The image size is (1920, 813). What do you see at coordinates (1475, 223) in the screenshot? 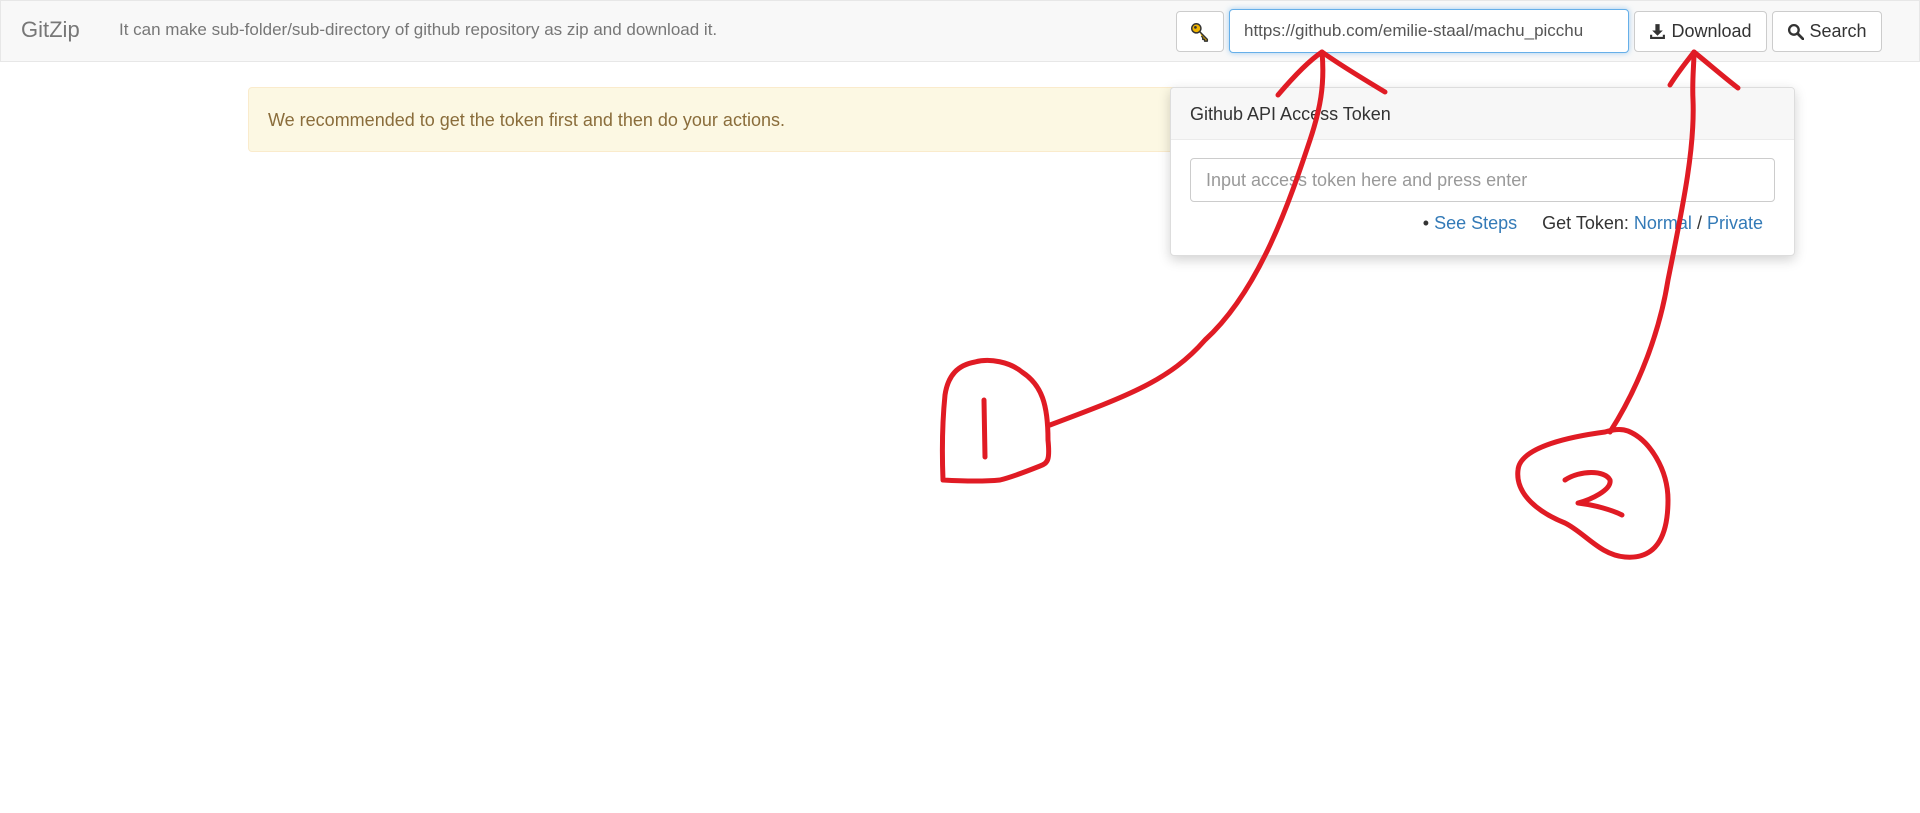
I see `see-steps-link: See Steps` at bounding box center [1475, 223].